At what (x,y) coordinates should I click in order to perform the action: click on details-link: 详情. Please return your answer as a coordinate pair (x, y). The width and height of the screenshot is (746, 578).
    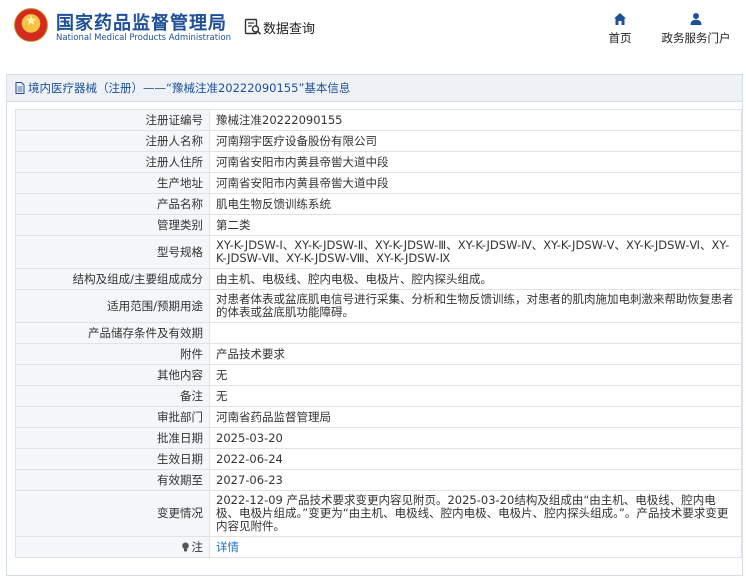
    Looking at the image, I should click on (227, 547).